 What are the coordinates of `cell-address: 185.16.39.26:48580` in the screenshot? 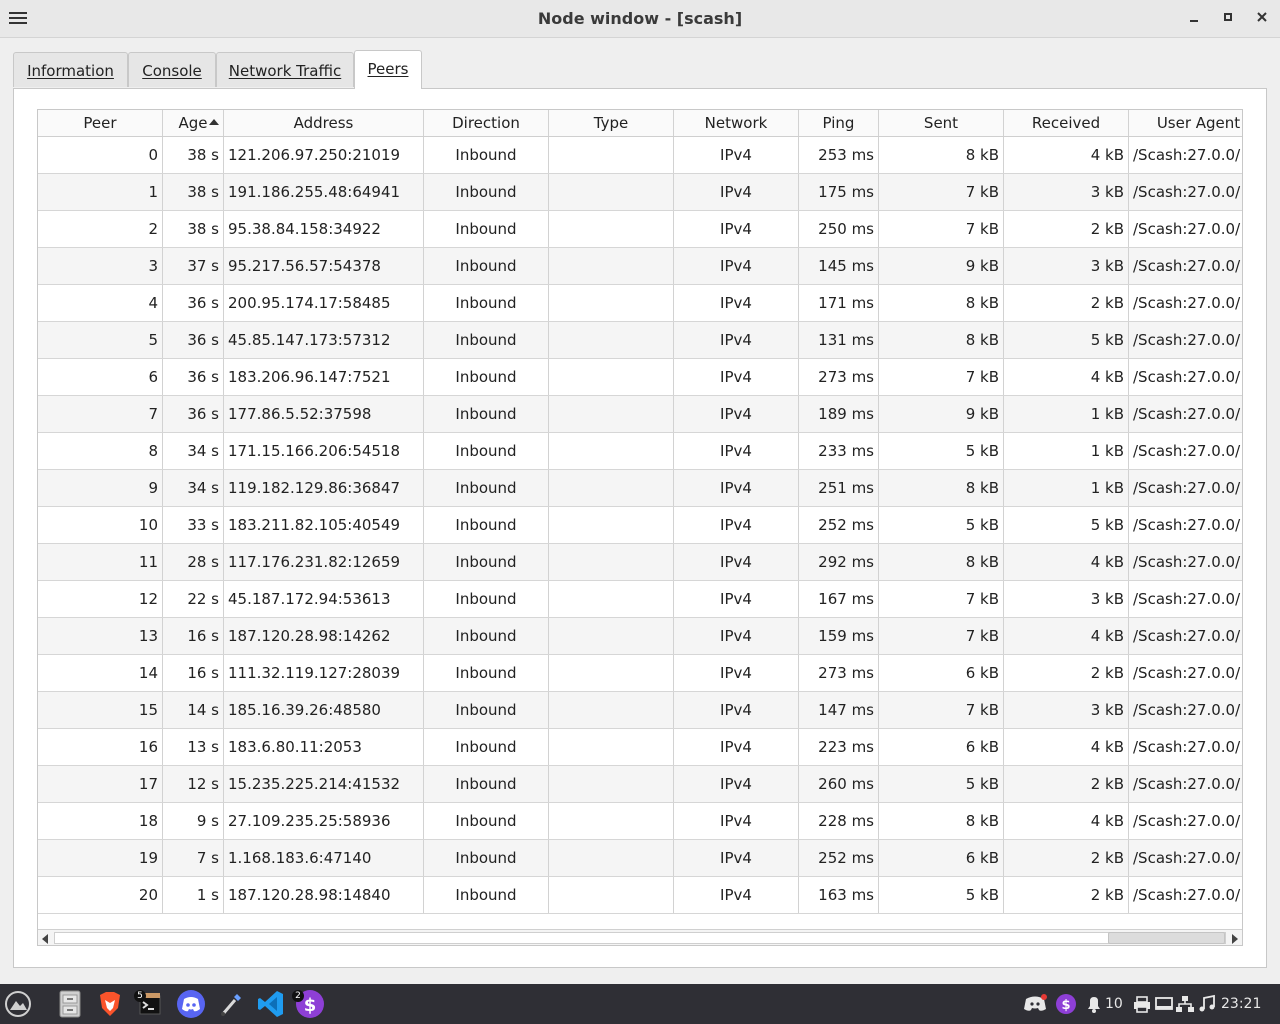 It's located at (324, 710).